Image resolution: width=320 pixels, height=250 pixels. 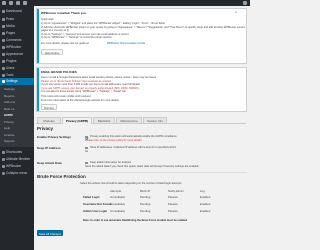 What do you see at coordinates (155, 120) in the screenshot?
I see `tab-system-info: System Info` at bounding box center [155, 120].